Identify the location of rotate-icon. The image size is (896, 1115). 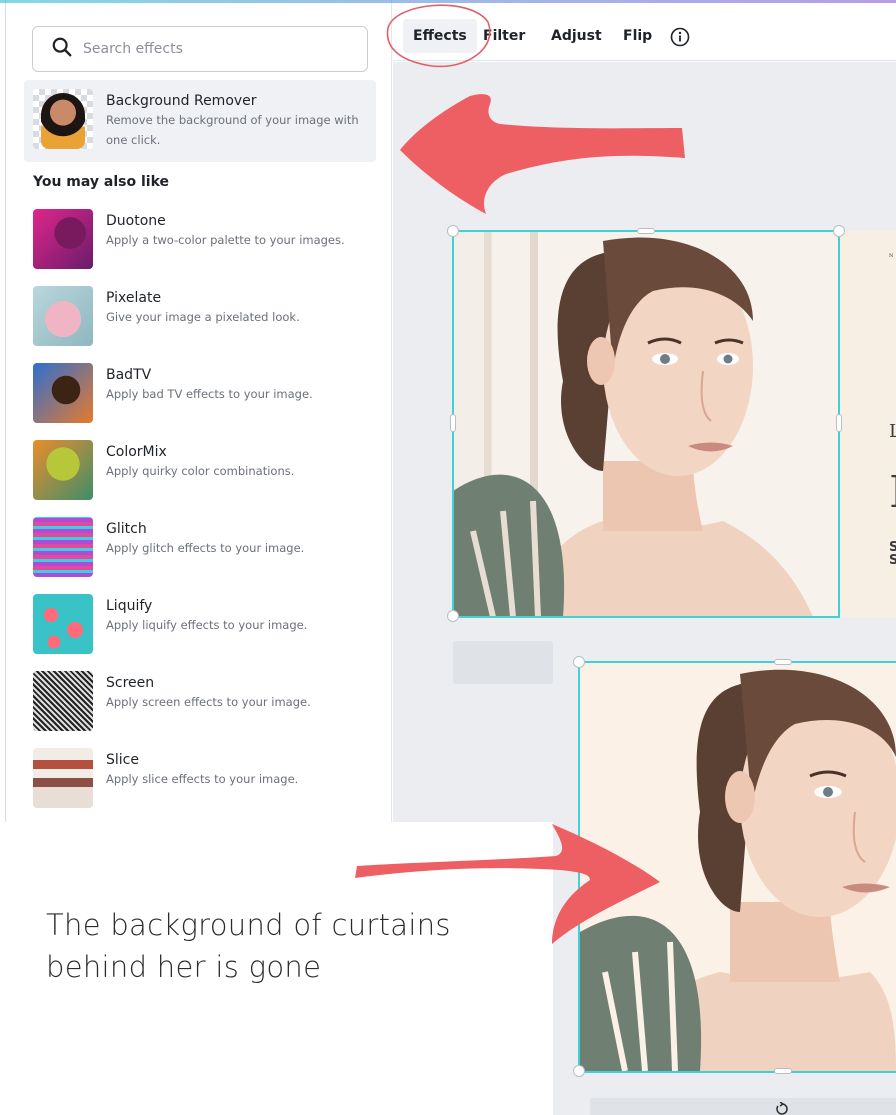
(782, 1108).